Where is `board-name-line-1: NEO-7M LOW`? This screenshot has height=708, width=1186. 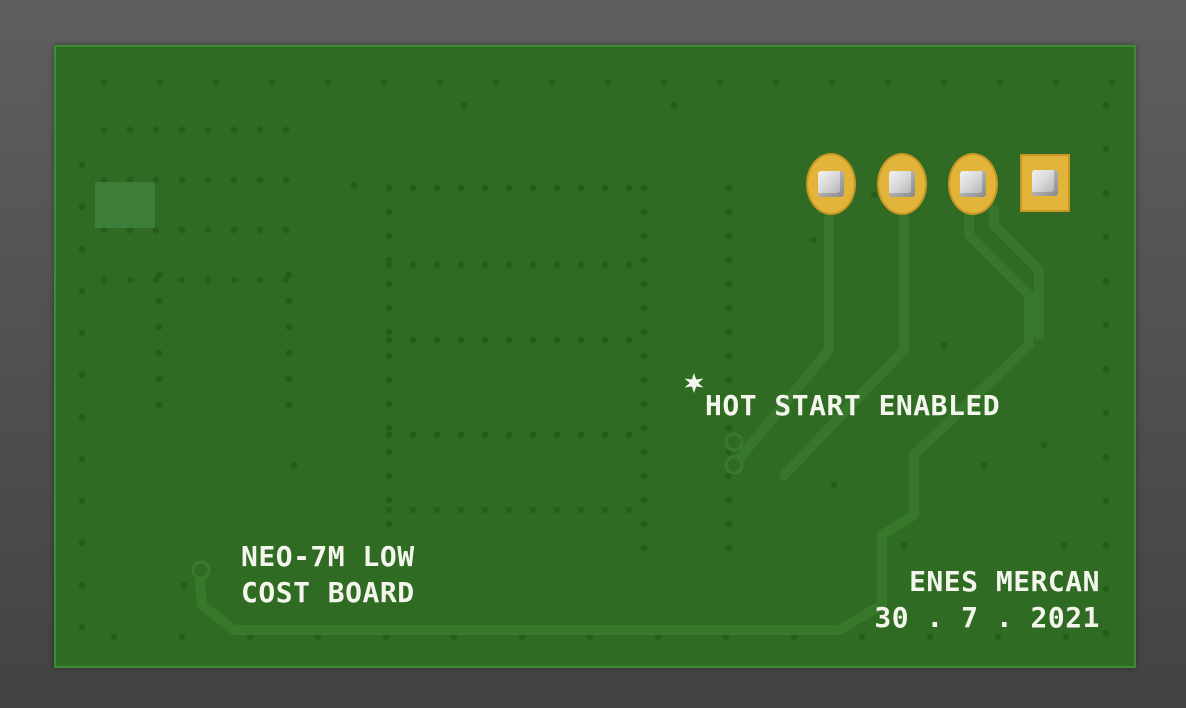
board-name-line-1: NEO-7M LOW is located at coordinates (328, 556).